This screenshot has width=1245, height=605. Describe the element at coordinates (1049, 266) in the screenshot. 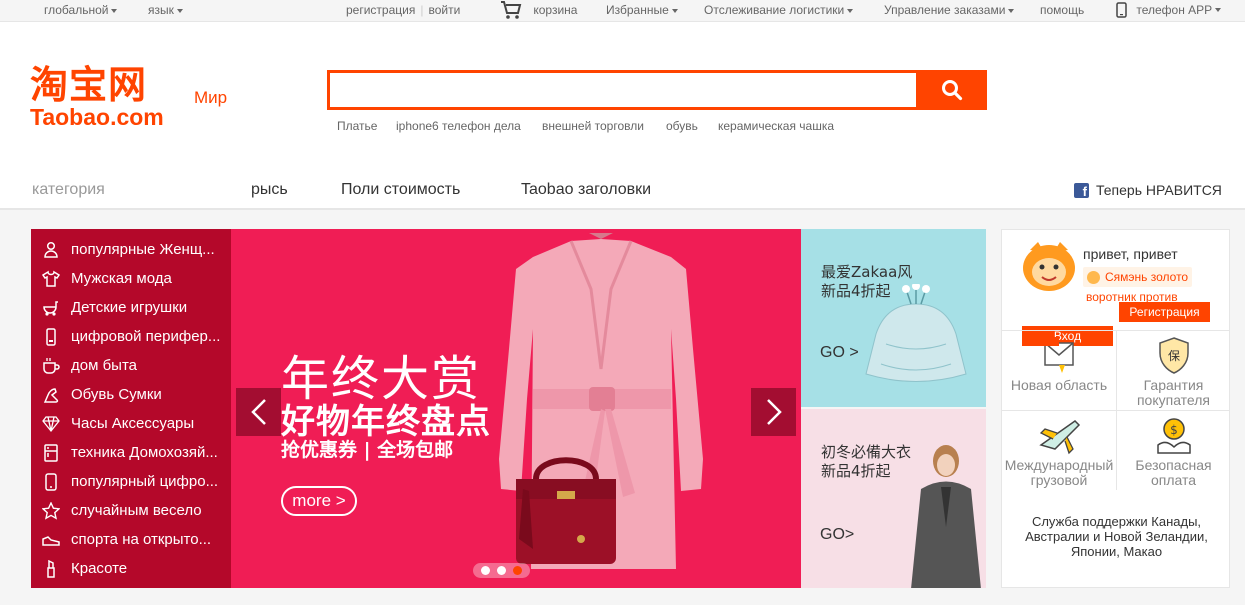

I see `avatar` at that location.